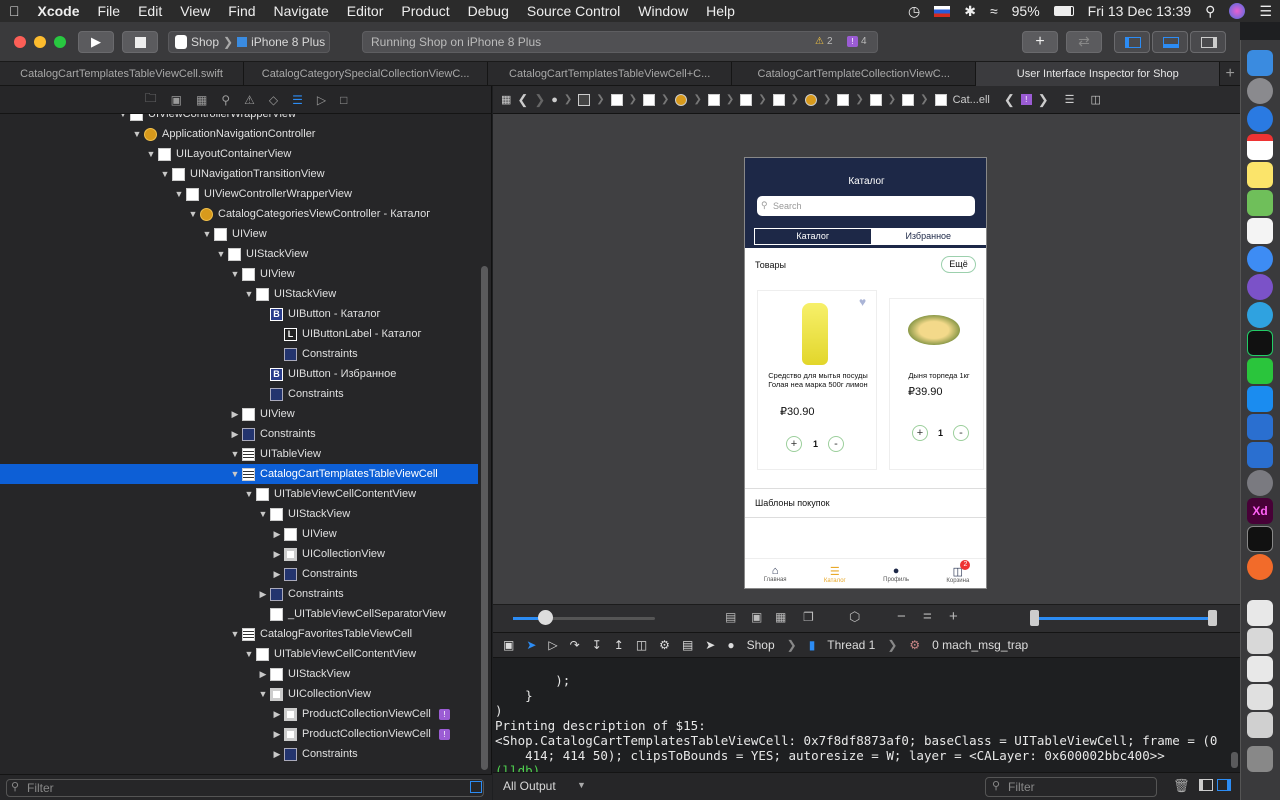 This screenshot has width=1280, height=800. What do you see at coordinates (1260, 119) in the screenshot?
I see `safari-icon` at bounding box center [1260, 119].